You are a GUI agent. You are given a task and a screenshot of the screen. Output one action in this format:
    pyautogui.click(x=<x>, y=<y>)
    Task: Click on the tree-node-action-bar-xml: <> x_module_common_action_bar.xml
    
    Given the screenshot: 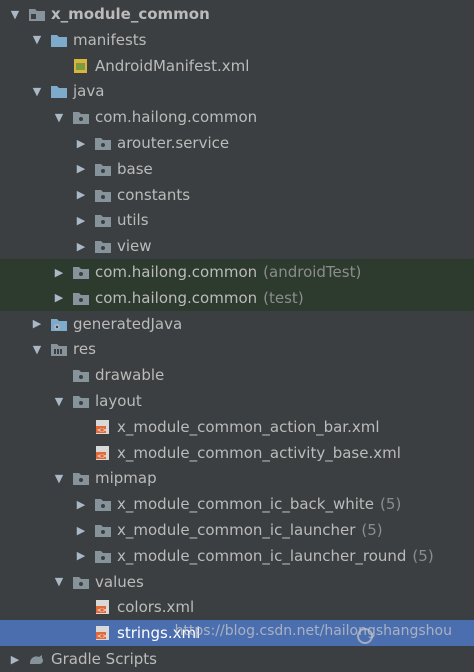 What is the action you would take?
    pyautogui.click(x=237, y=427)
    